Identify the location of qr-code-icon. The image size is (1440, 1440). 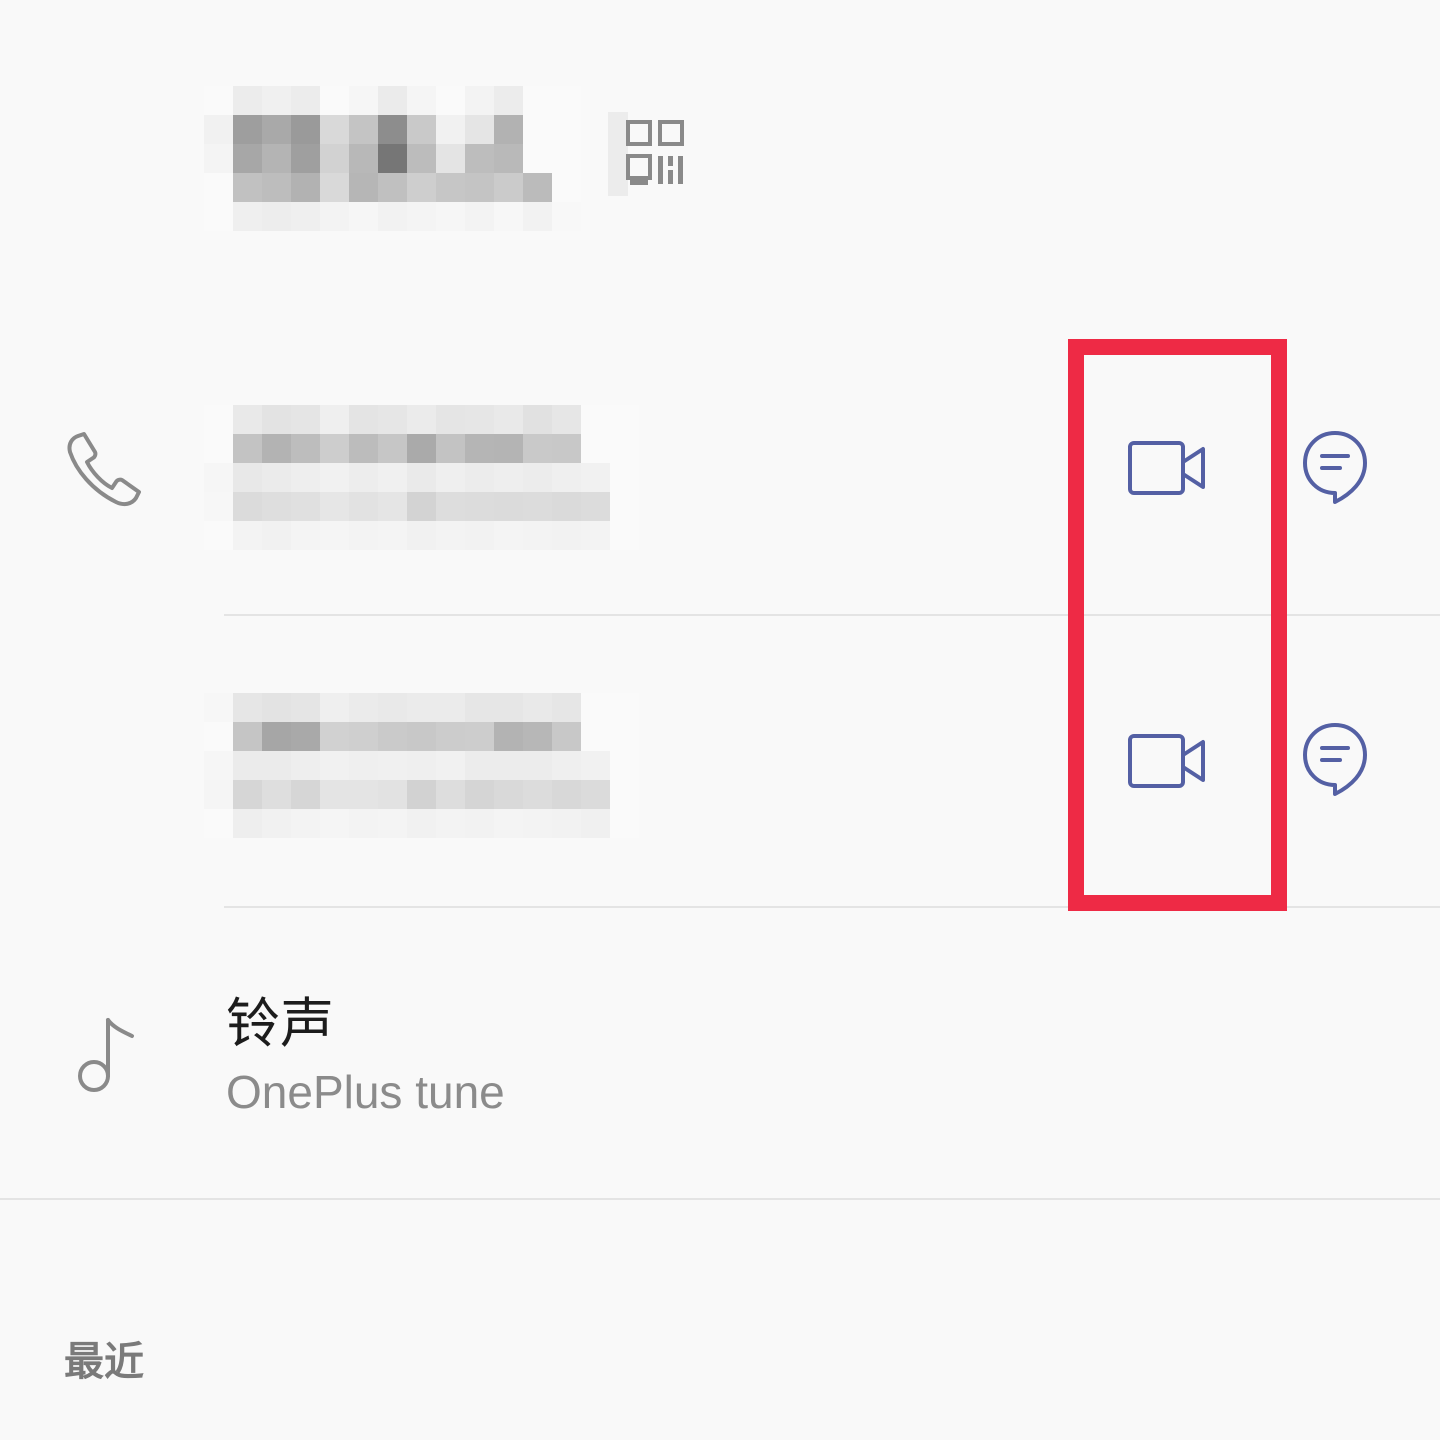
(650, 154).